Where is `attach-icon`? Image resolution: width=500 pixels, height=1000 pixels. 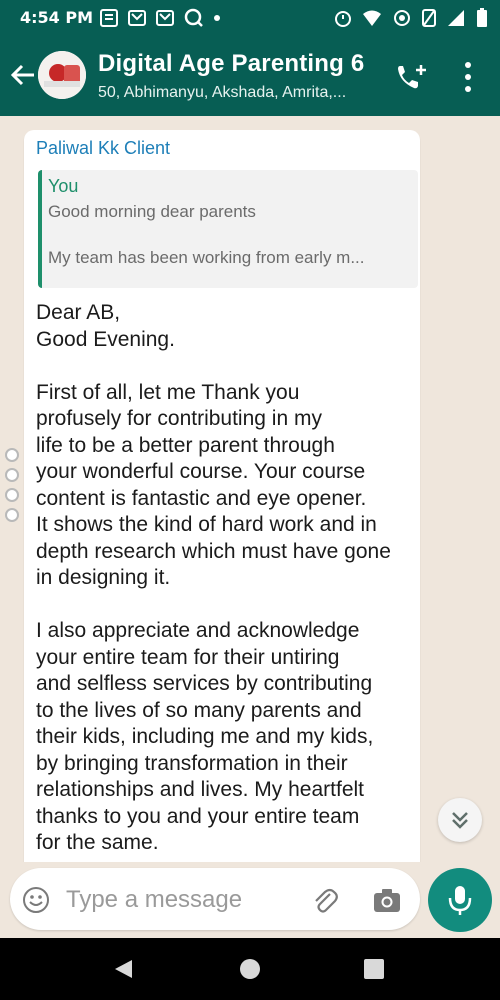
attach-icon is located at coordinates (324, 900).